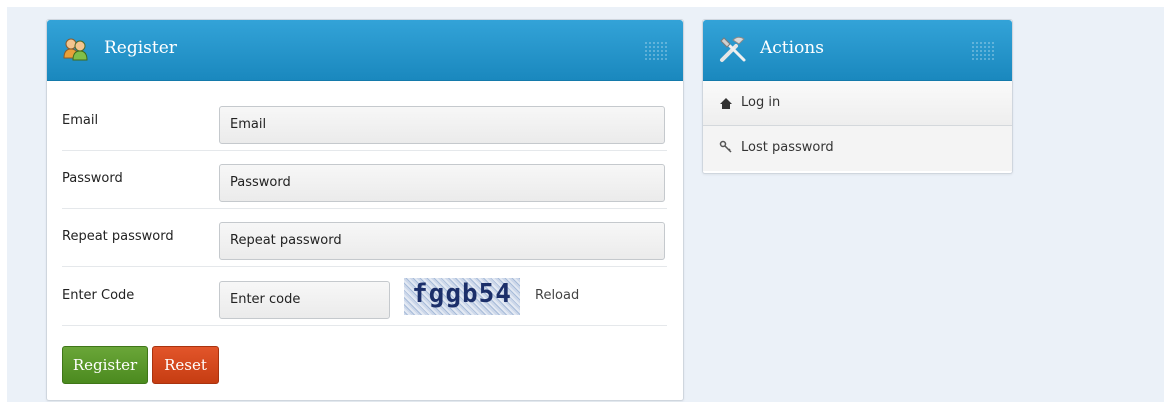  I want to click on action-item-label: Lost password, so click(787, 147).